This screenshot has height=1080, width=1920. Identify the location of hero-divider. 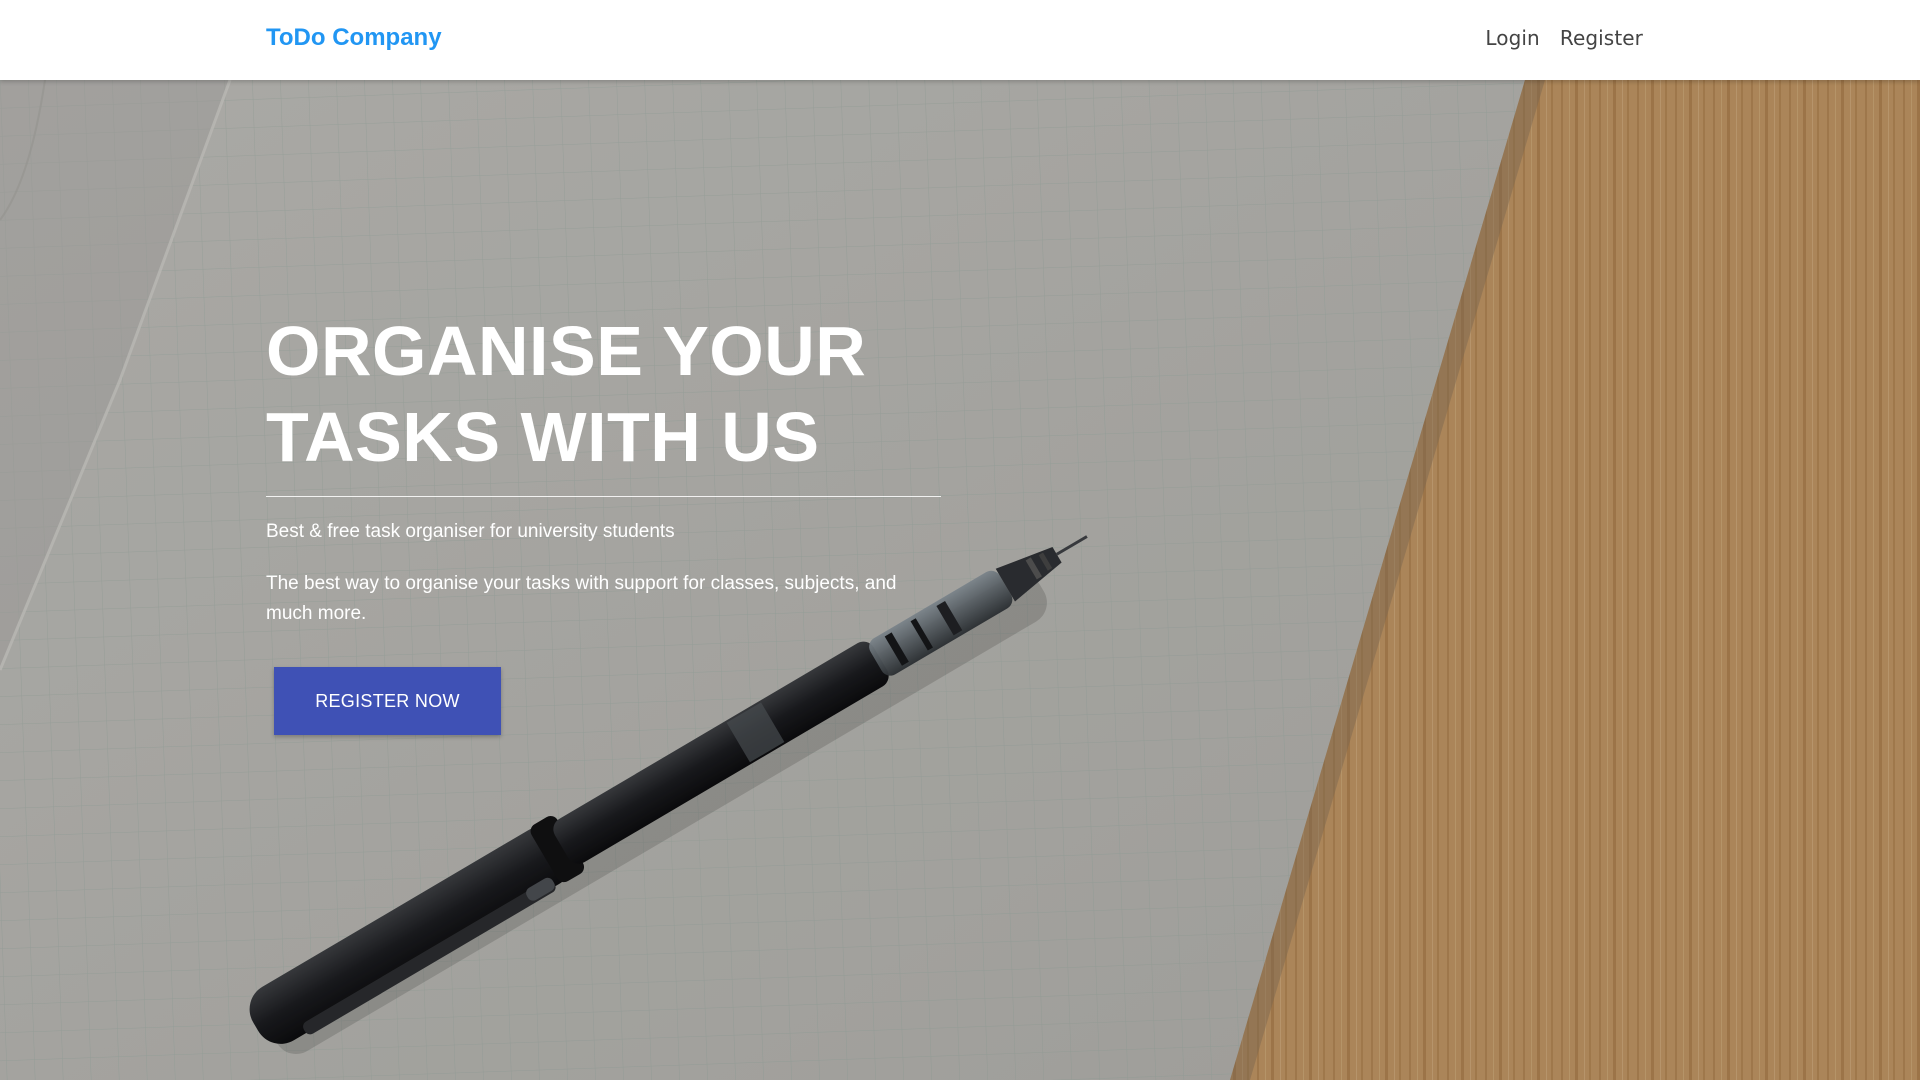
(603, 496).